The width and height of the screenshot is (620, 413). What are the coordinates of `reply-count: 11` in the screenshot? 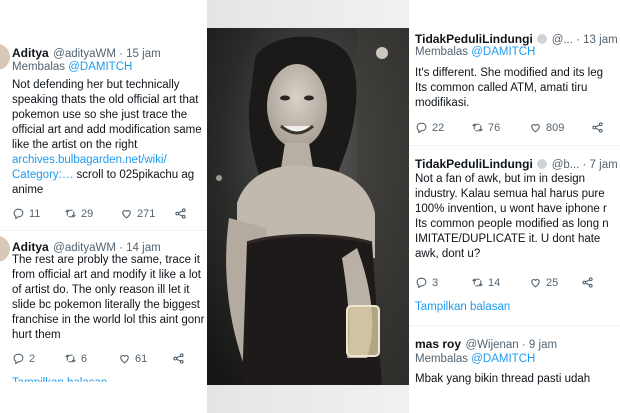 It's located at (35, 213).